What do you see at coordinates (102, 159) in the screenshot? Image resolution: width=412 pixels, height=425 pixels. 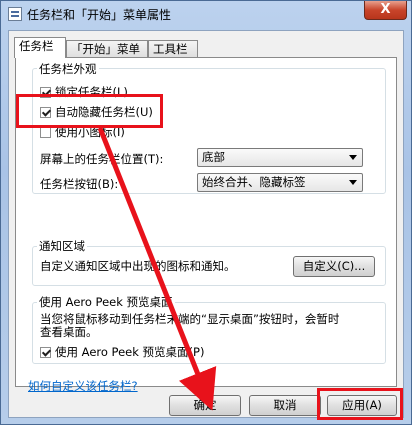 I see `position-label: 屏幕上的任务栏位置(T):` at bounding box center [102, 159].